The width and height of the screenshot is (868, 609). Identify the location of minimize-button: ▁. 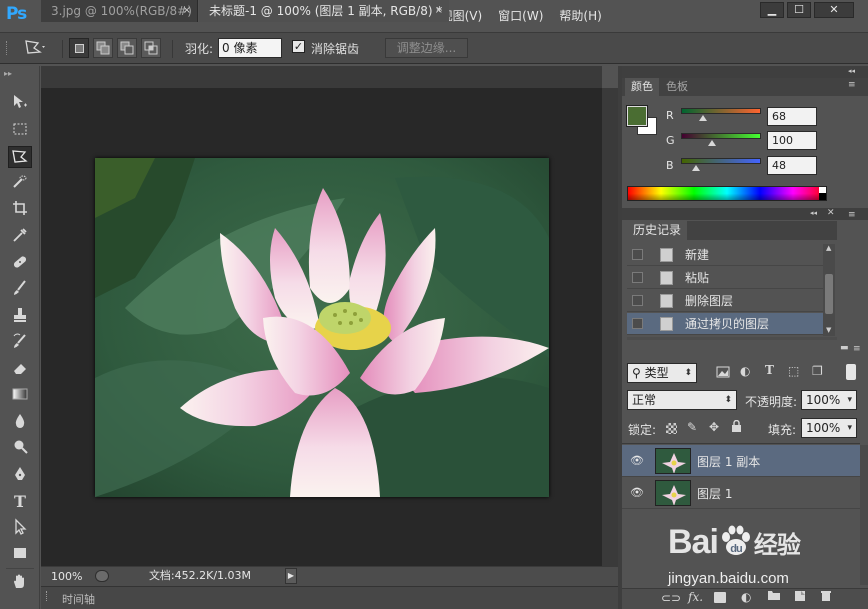
(772, 10).